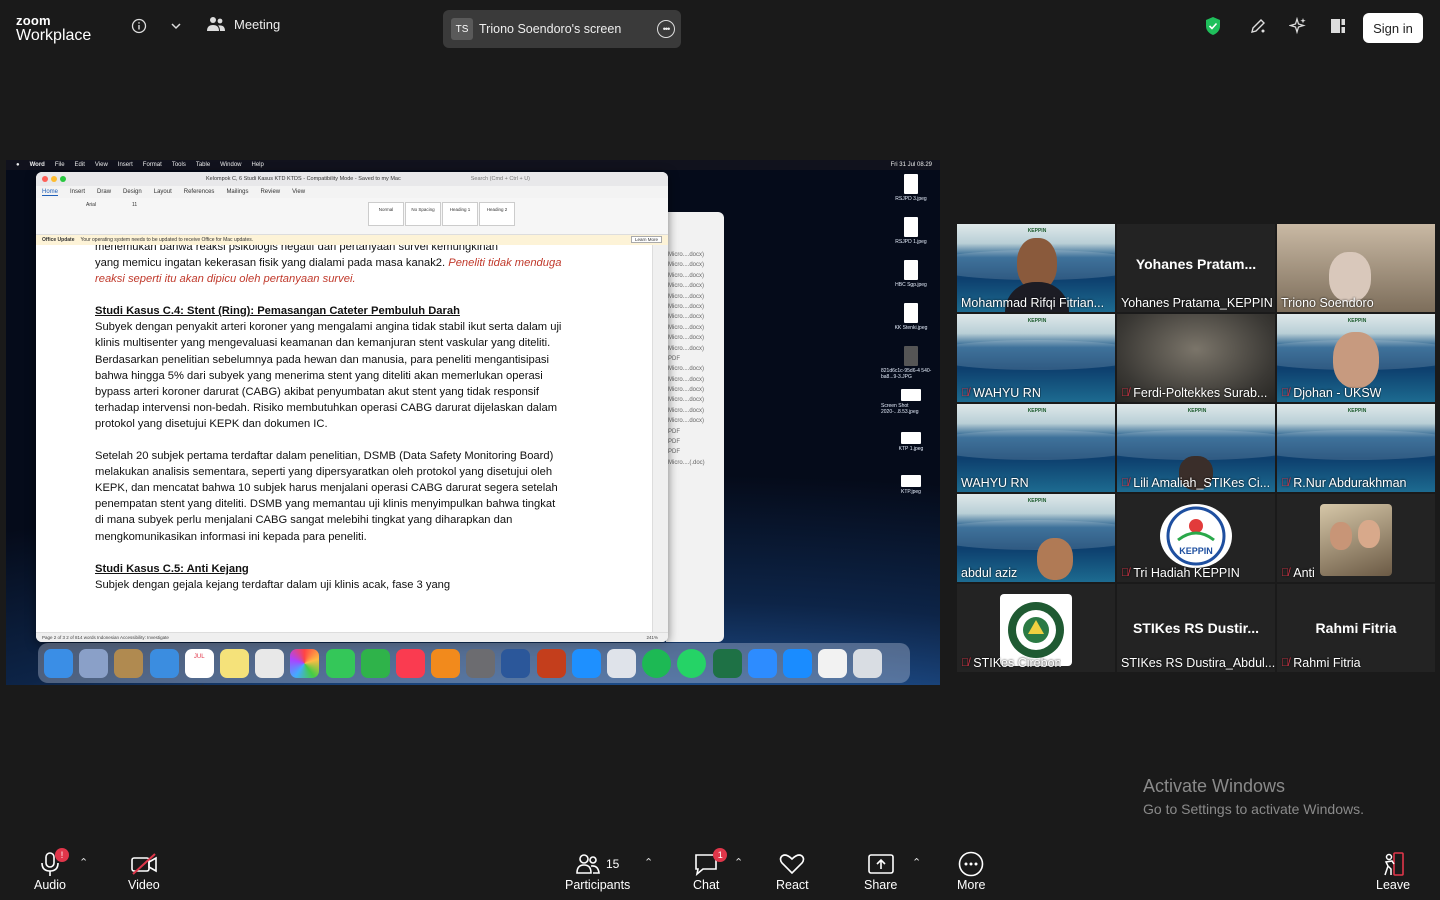 This screenshot has height=900, width=1440. I want to click on meeting-button: Meeting, so click(243, 24).